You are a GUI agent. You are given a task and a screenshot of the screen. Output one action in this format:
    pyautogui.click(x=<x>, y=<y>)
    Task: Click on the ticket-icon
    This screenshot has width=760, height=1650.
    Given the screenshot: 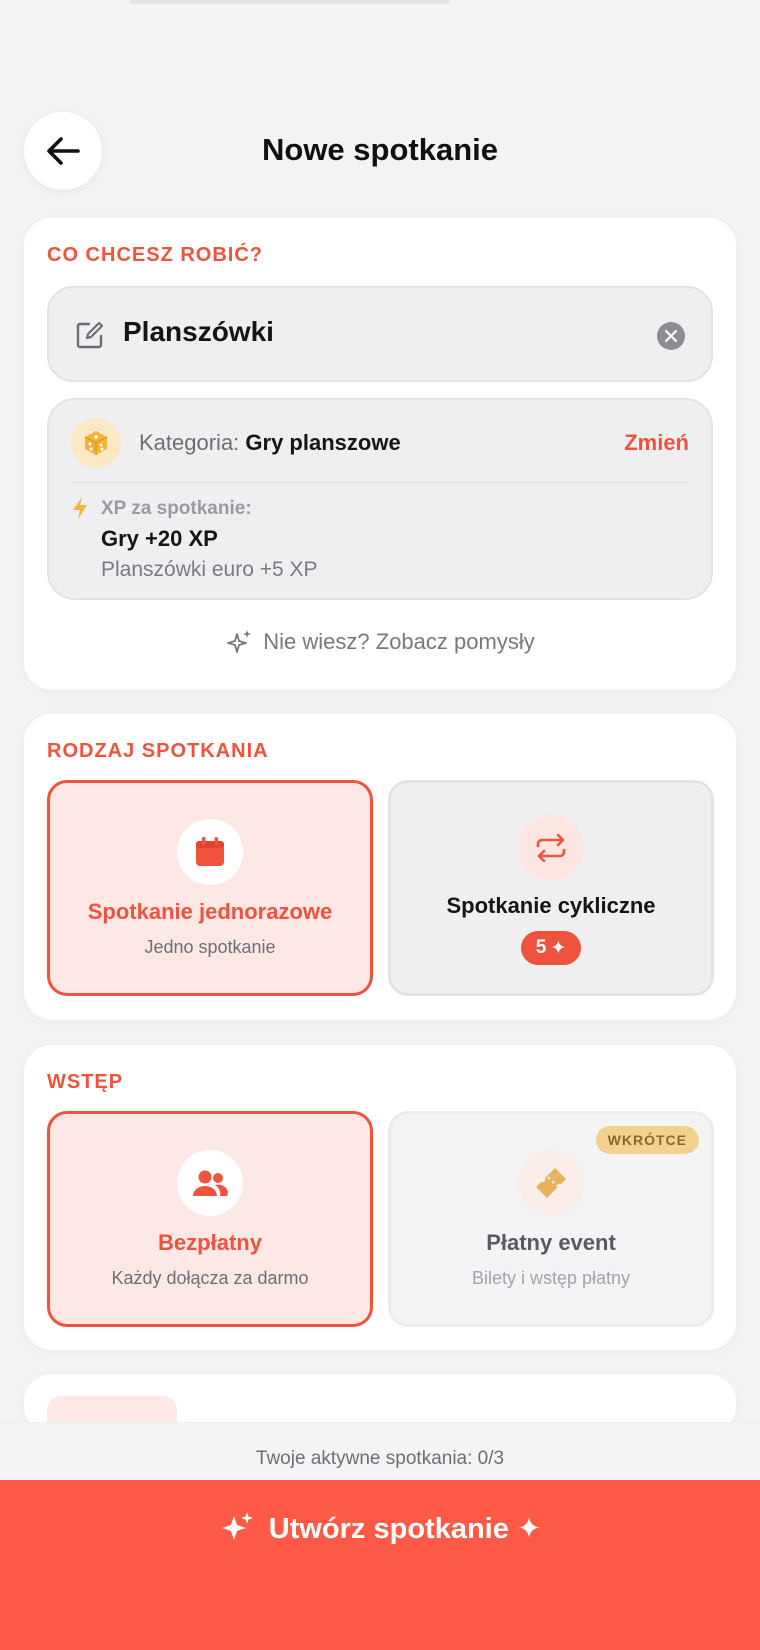 What is the action you would take?
    pyautogui.click(x=551, y=1183)
    